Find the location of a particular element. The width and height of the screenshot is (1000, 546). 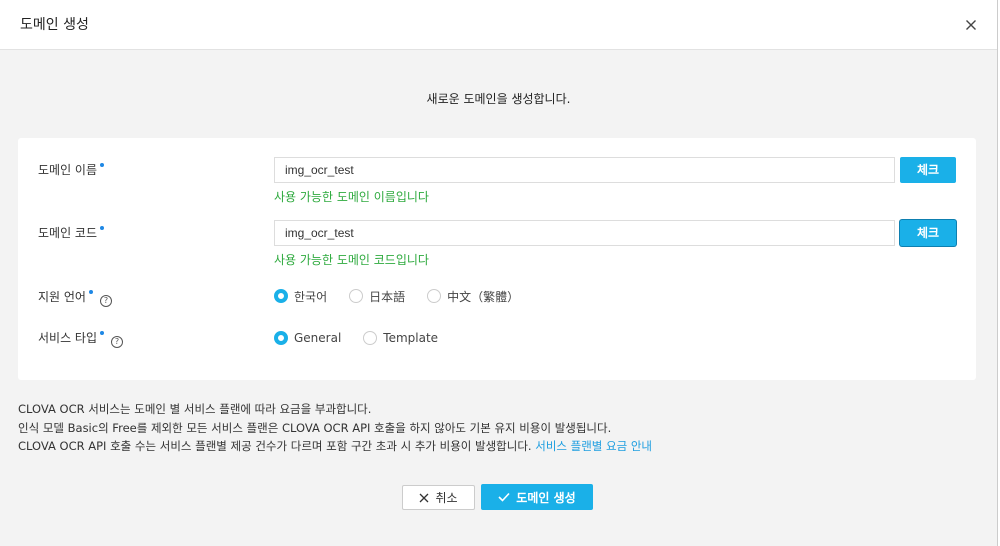

language-radio-group: 한국어 日本語 中文（繁體） is located at coordinates (407, 296).